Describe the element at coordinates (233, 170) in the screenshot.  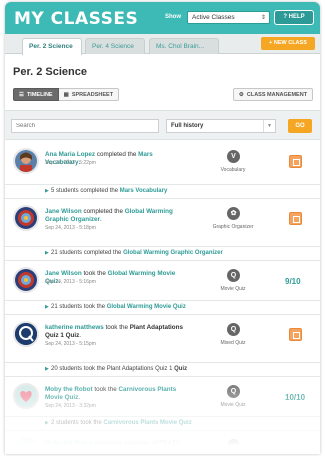
I see `activity-type-label: Vocabulary` at that location.